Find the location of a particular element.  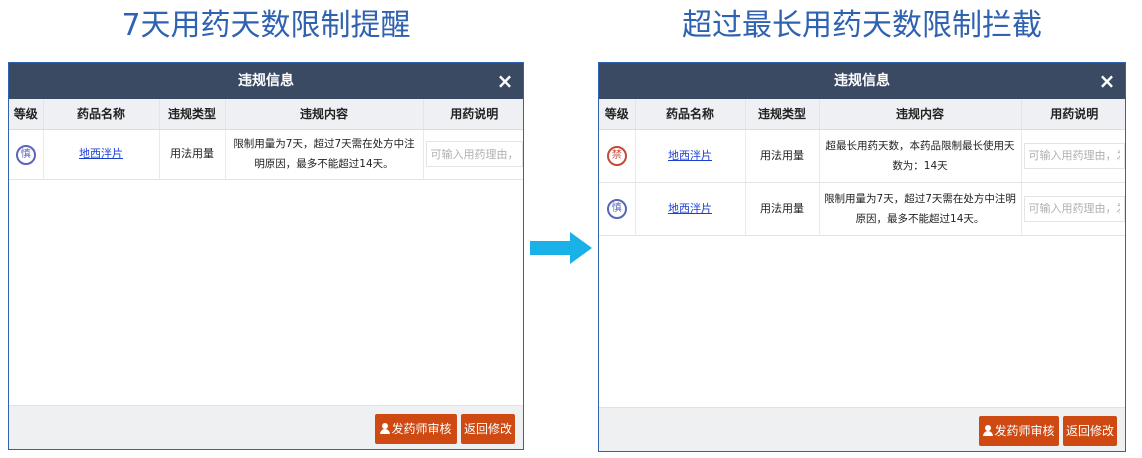

table-row: 禁 地西泮片 用法用量 超最长用药天数，本药品限制最长使用天数为：14天 is located at coordinates (862, 156).